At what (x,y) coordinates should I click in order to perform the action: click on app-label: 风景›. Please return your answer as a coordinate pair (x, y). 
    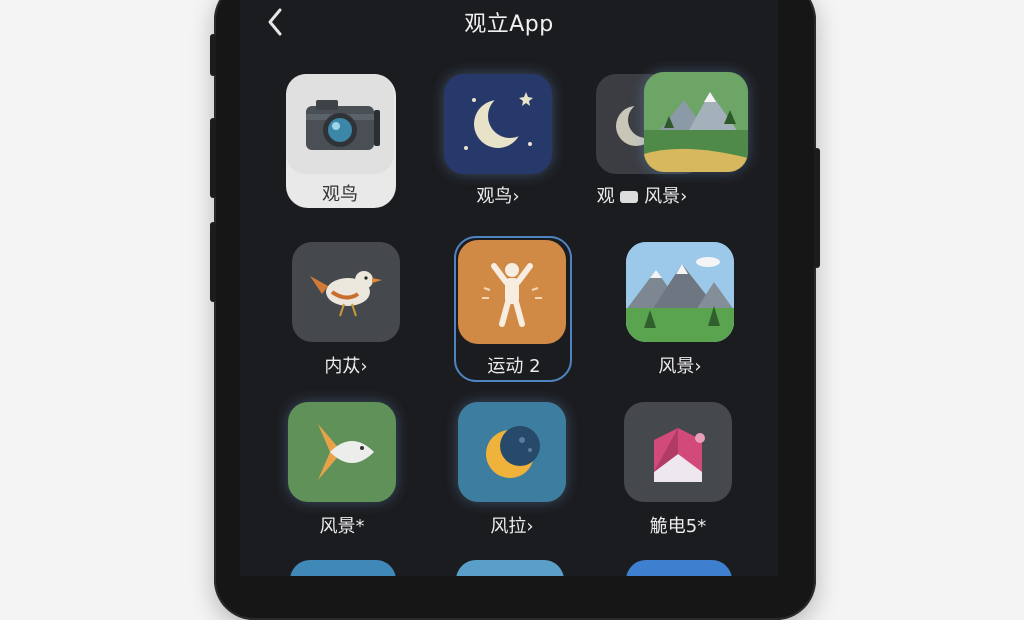
    Looking at the image, I should click on (680, 366).